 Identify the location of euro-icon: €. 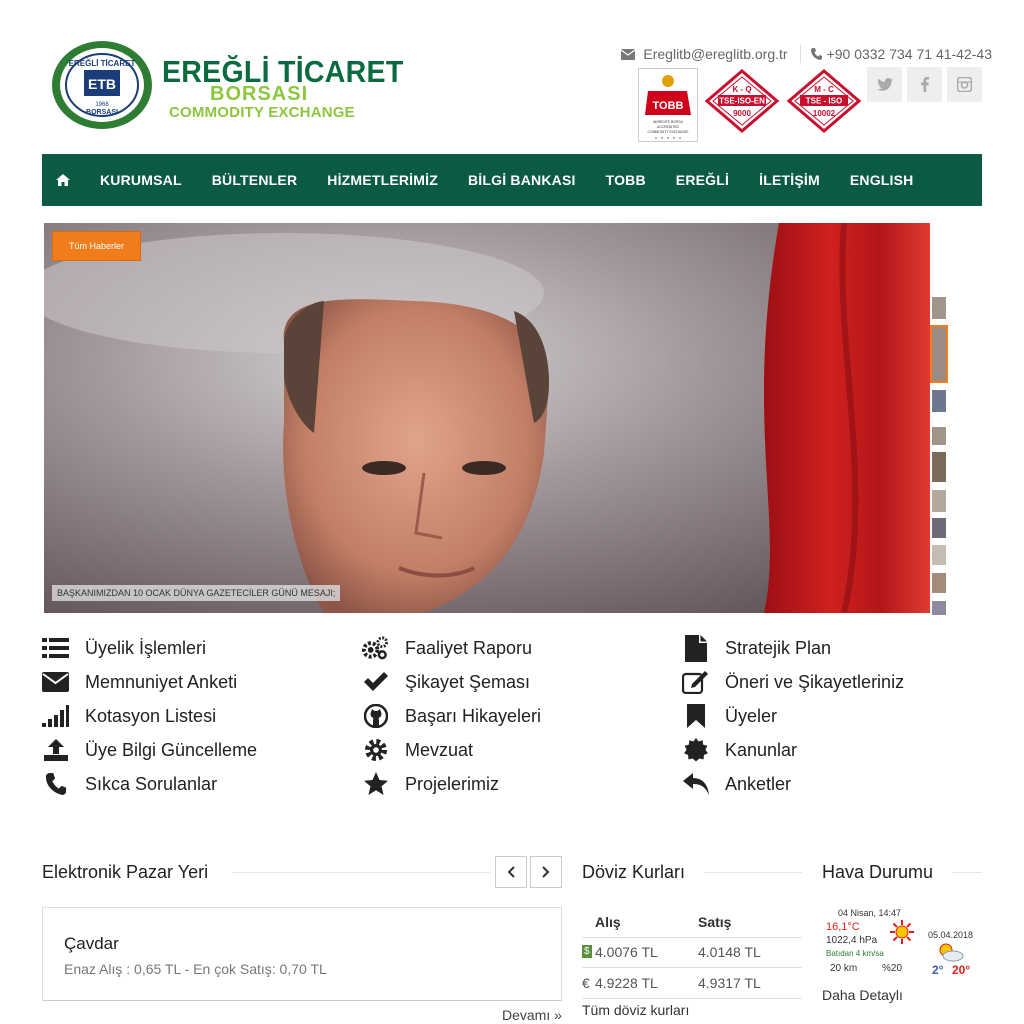
(586, 983).